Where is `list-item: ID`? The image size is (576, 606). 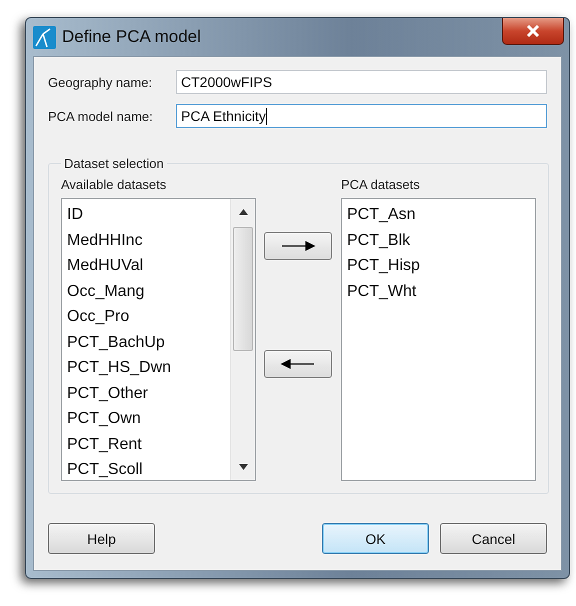 list-item: ID is located at coordinates (75, 215).